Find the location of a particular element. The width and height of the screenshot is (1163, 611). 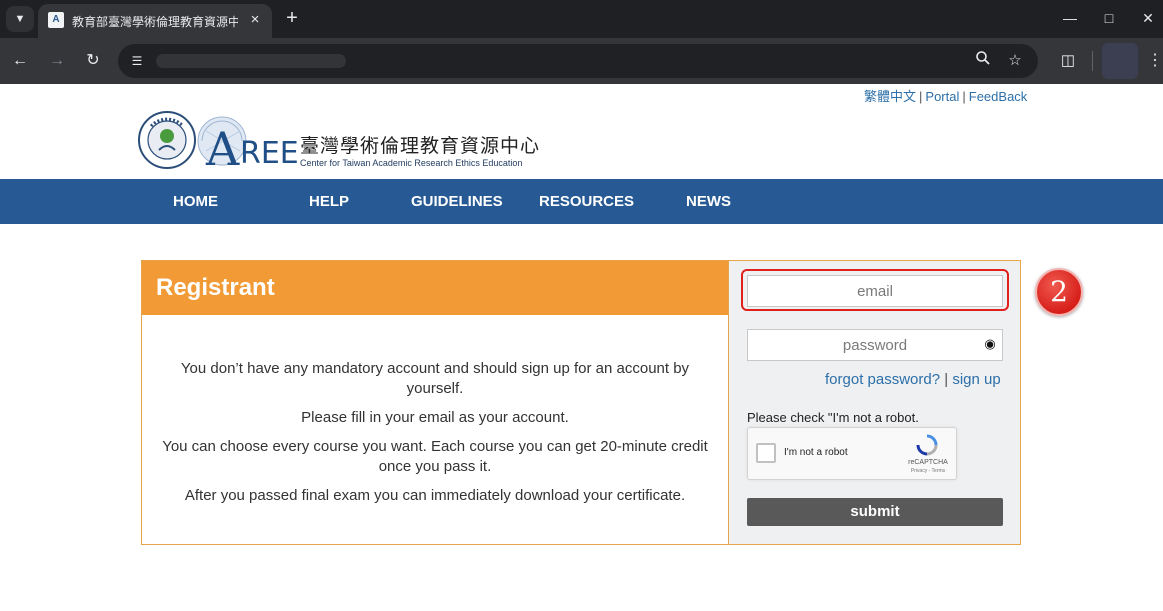

forgot-password-link: forgot password? is located at coordinates (882, 379).